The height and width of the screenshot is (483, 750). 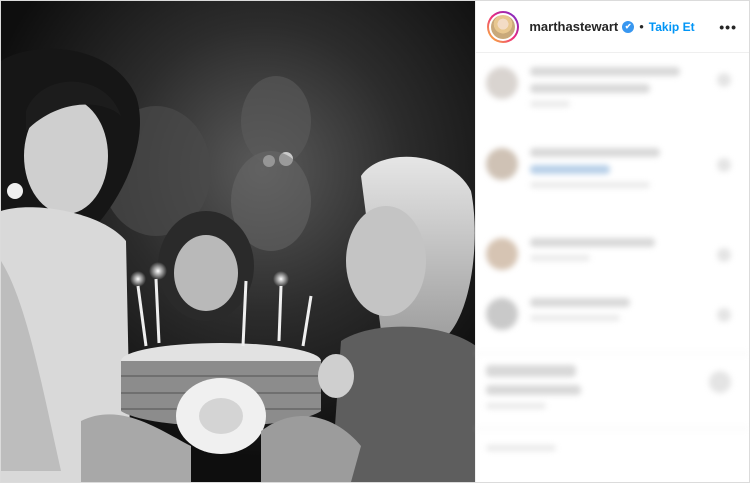 I want to click on avatar, so click(x=503, y=26).